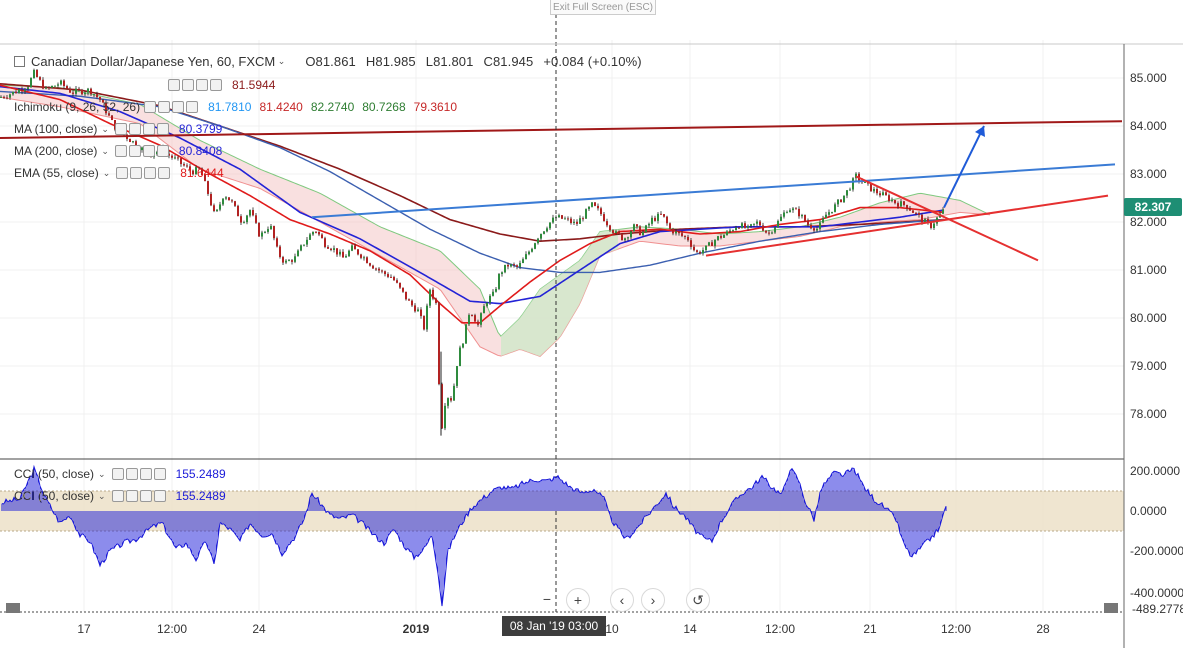 Image resolution: width=1183 pixels, height=648 pixels. What do you see at coordinates (19, 61) in the screenshot?
I see `collapse-icon` at bounding box center [19, 61].